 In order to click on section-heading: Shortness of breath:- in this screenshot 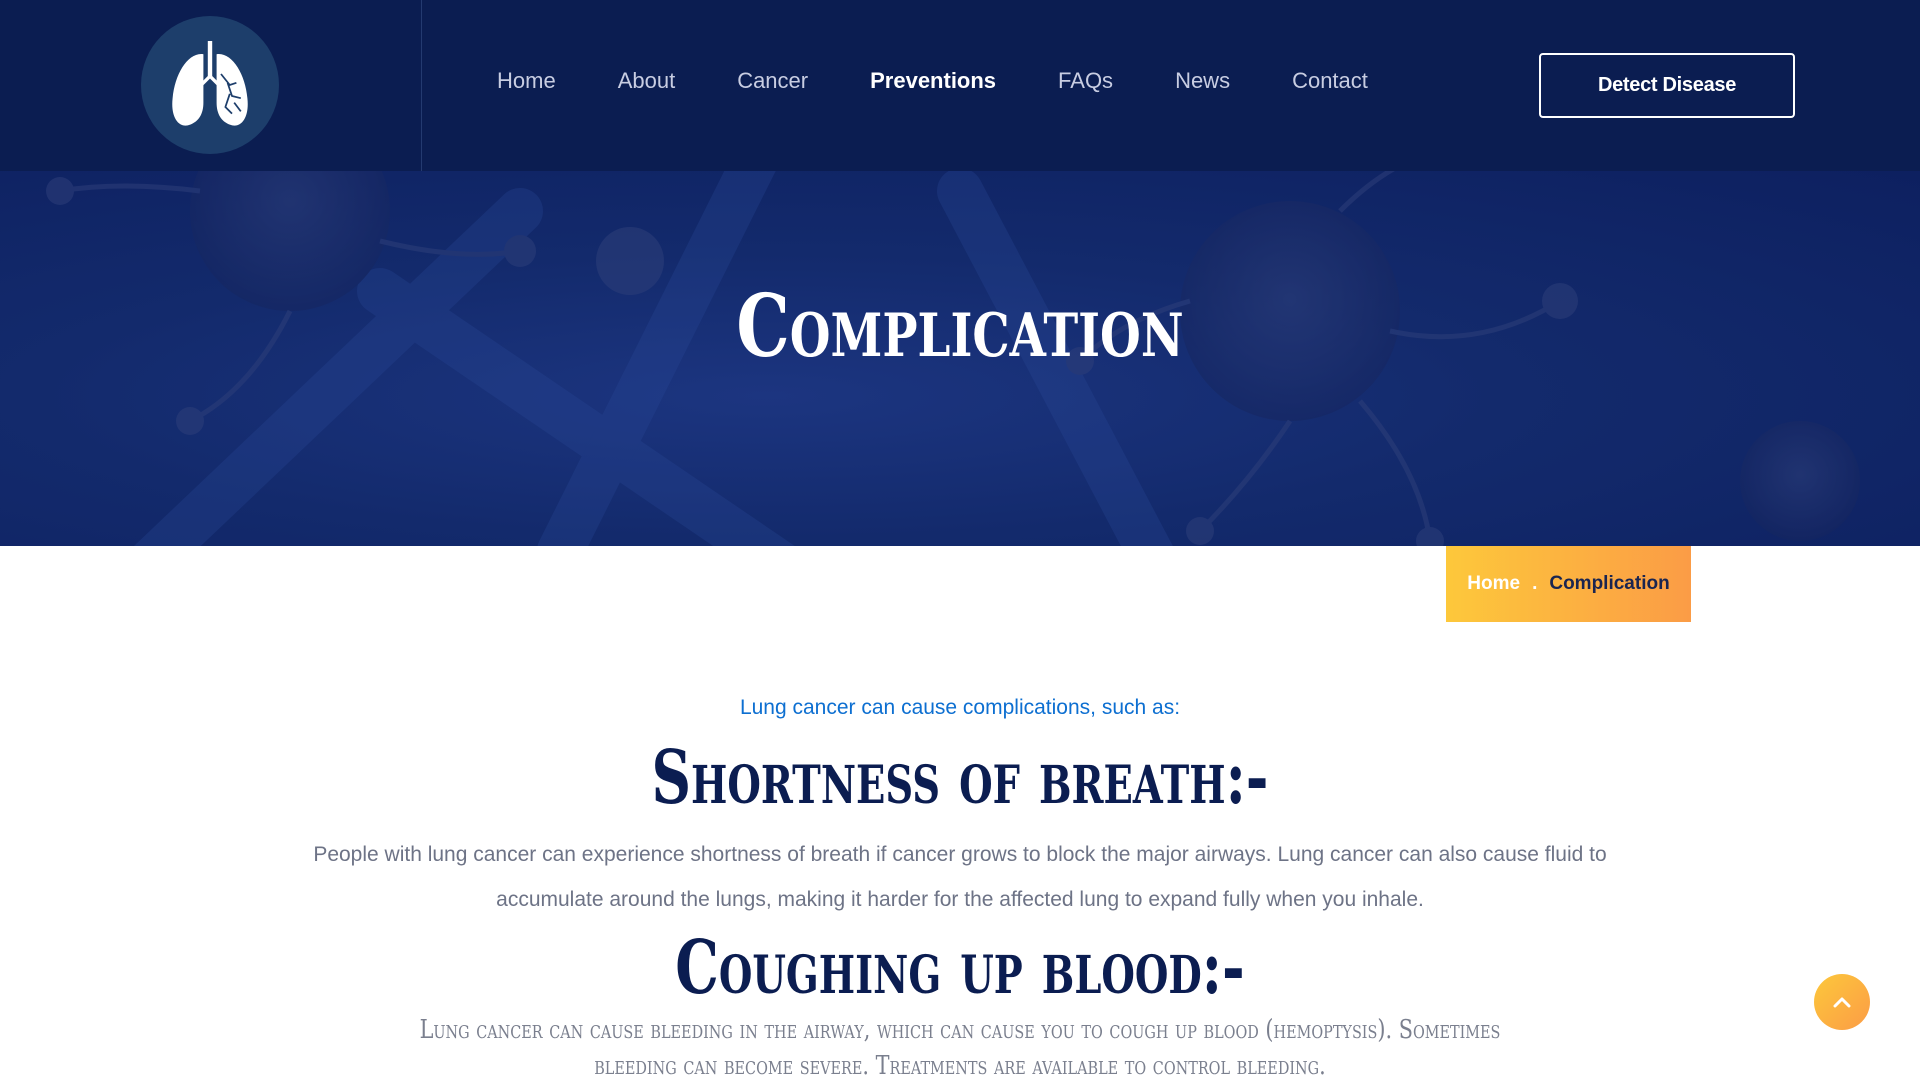, I will do `click(960, 778)`.